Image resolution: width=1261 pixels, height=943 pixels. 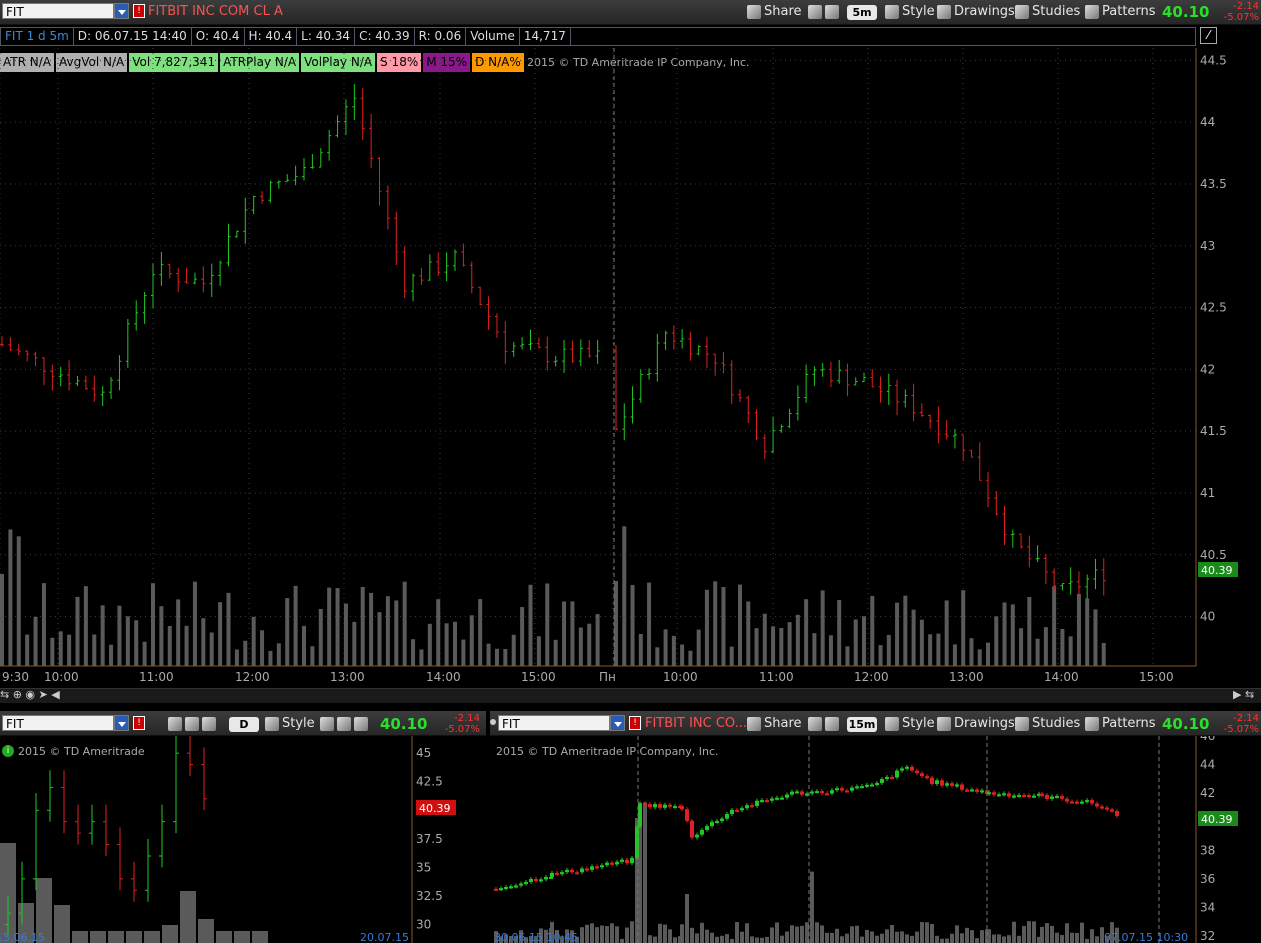 What do you see at coordinates (193, 723) in the screenshot?
I see `left-share-button` at bounding box center [193, 723].